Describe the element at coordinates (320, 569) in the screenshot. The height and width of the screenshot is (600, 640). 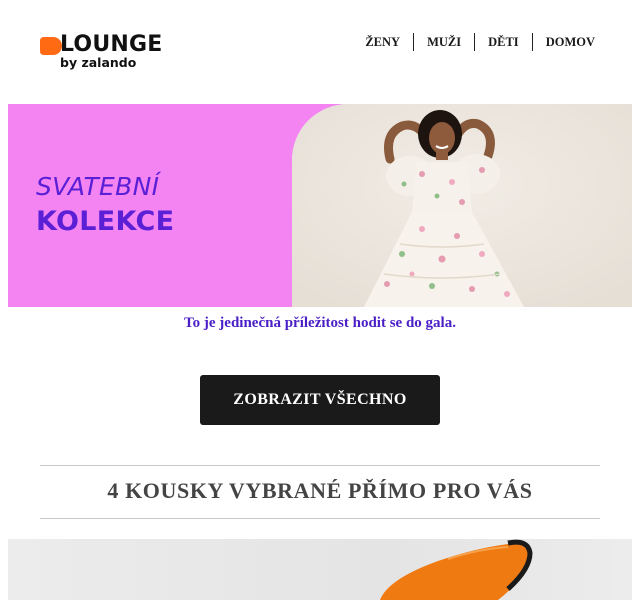
I see `product-card-image` at that location.